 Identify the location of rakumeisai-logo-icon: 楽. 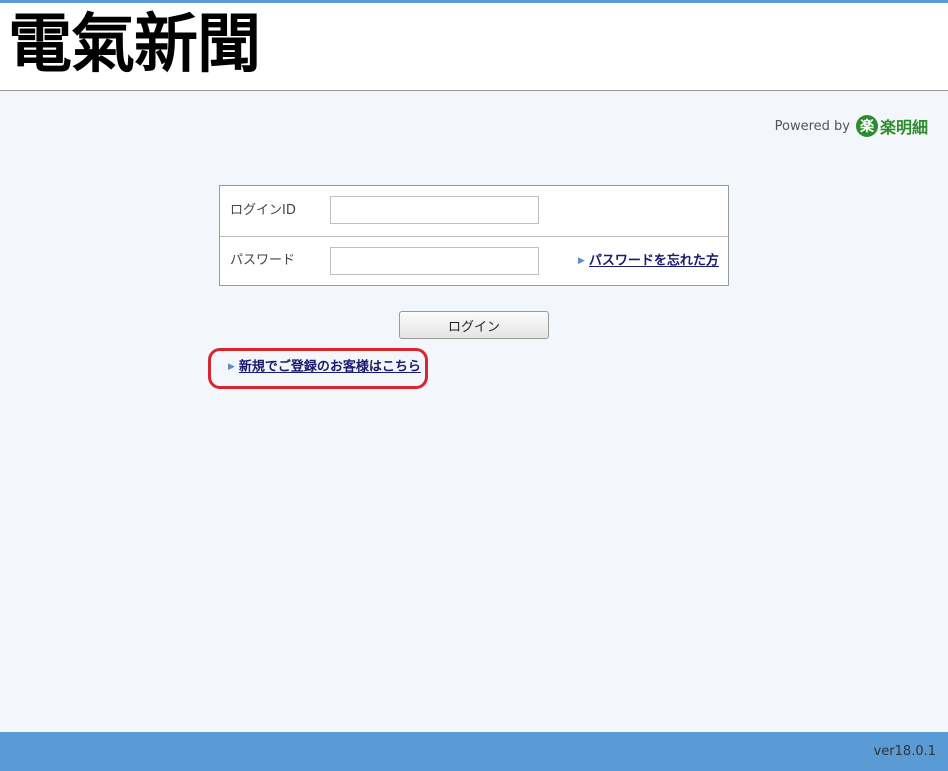
(866, 126).